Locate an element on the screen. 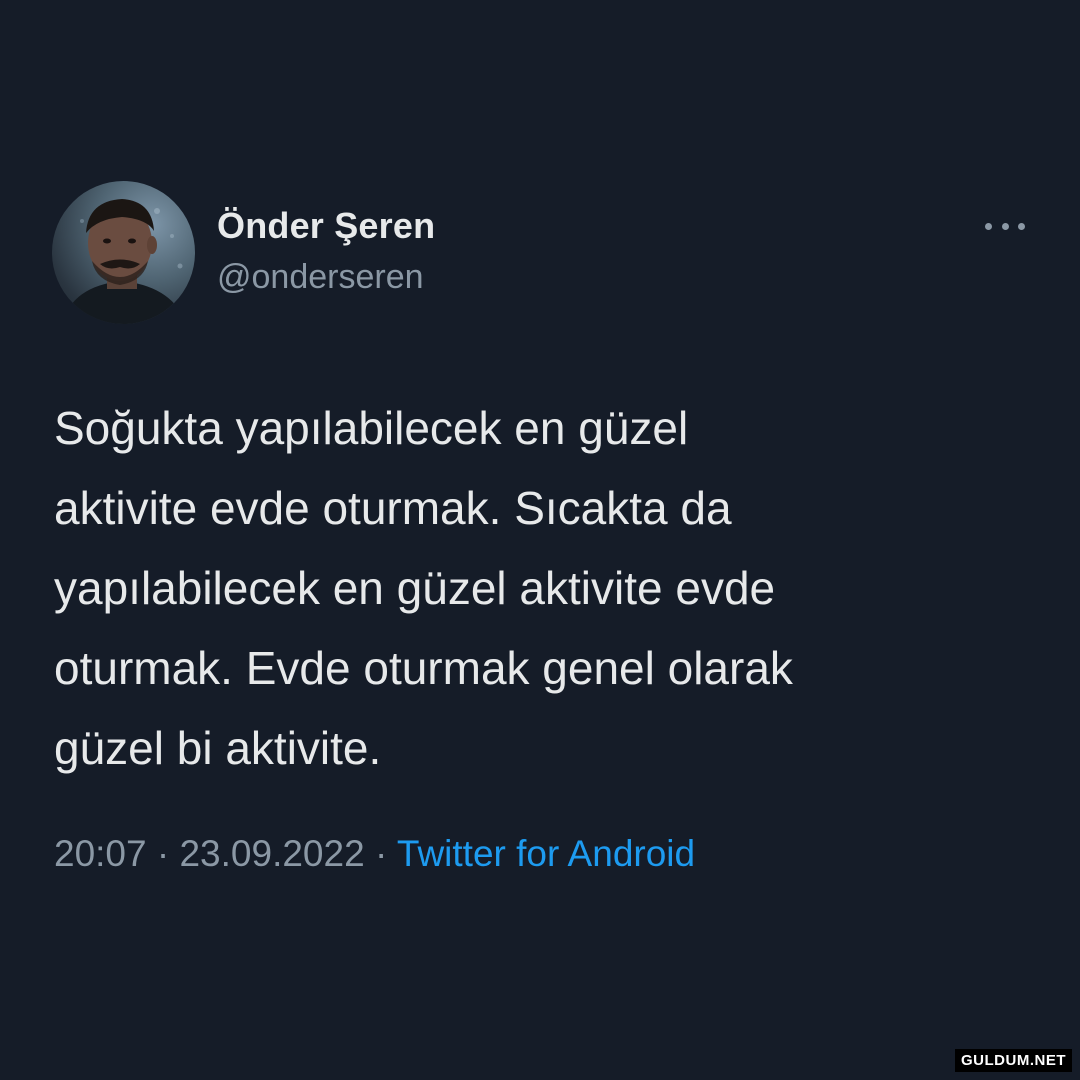  display-name: Önder Şeren is located at coordinates (326, 226).